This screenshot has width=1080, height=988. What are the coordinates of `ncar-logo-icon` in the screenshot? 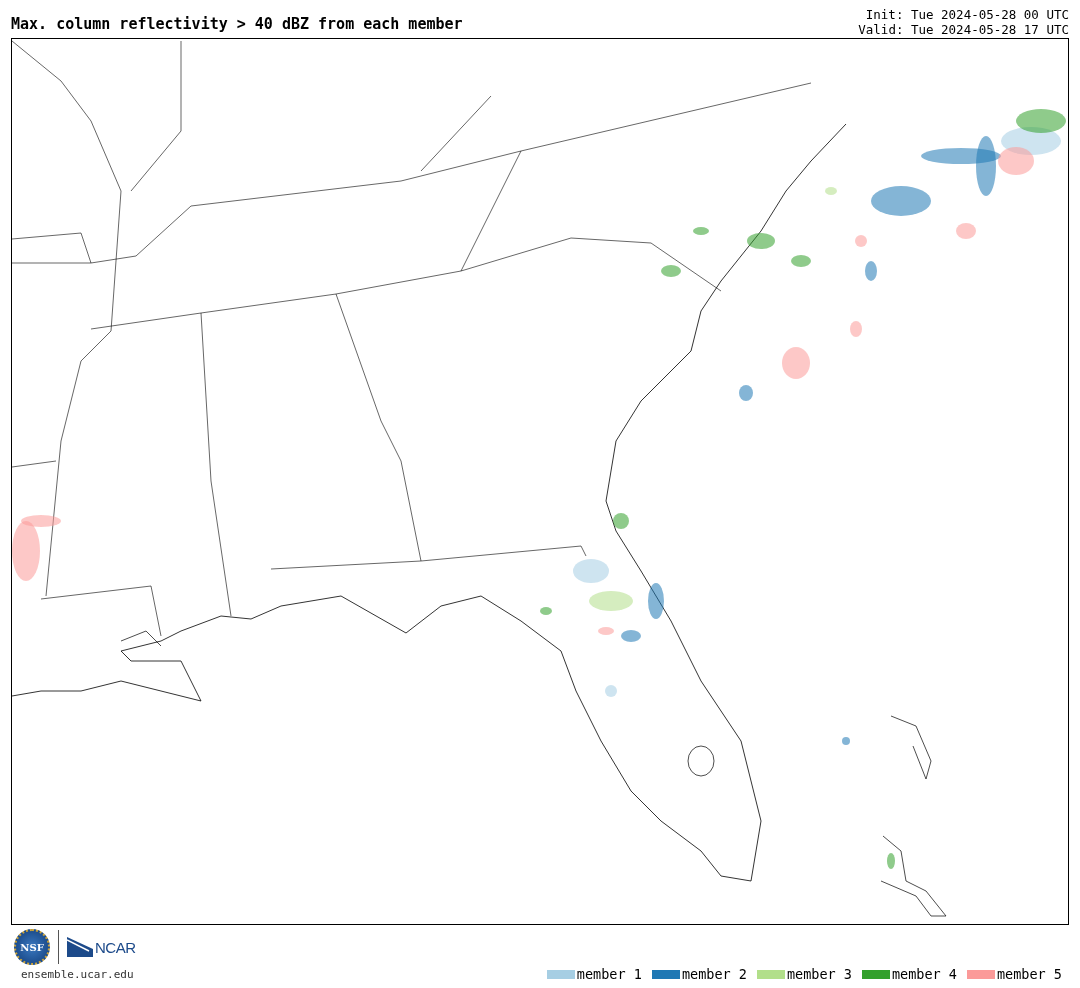 It's located at (80, 947).